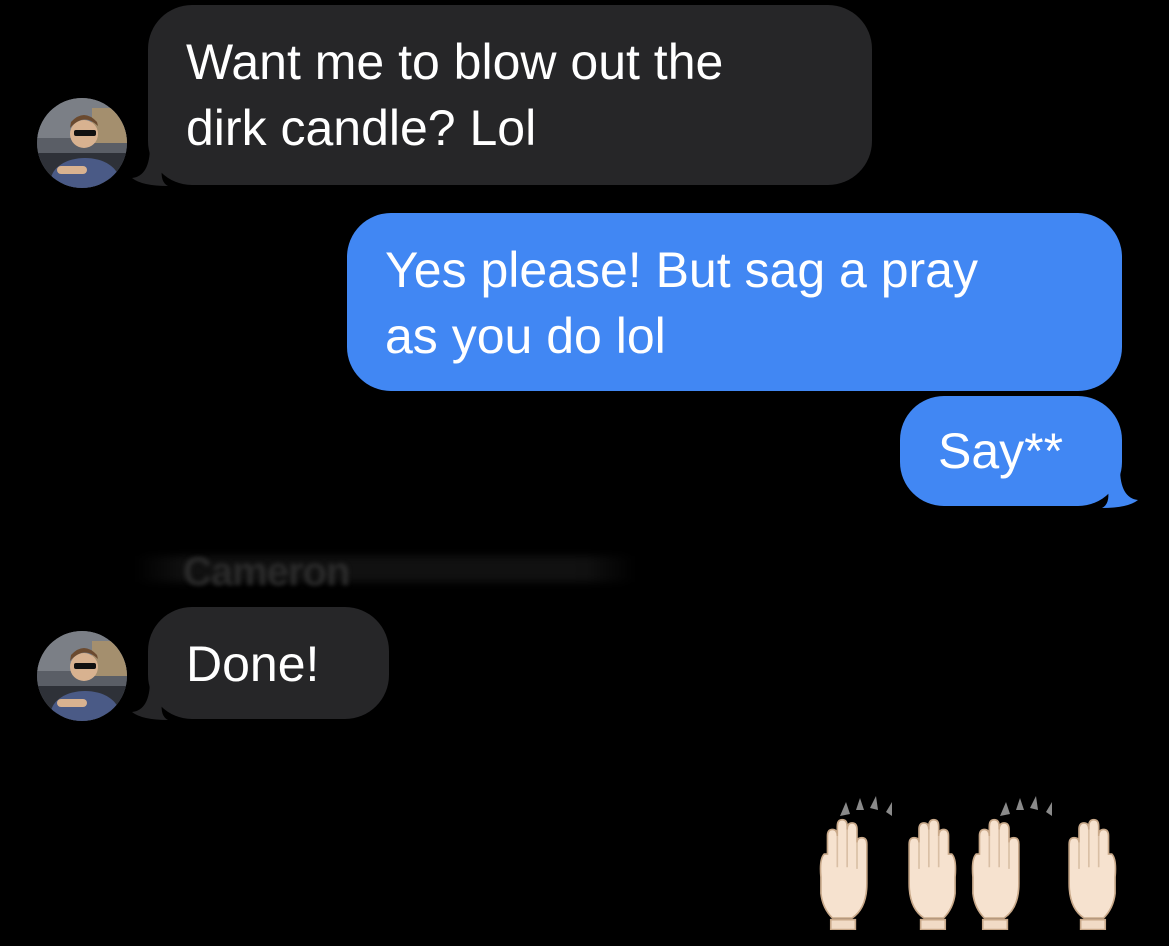 The image size is (1169, 946). I want to click on message-text-line: Done!, so click(253, 664).